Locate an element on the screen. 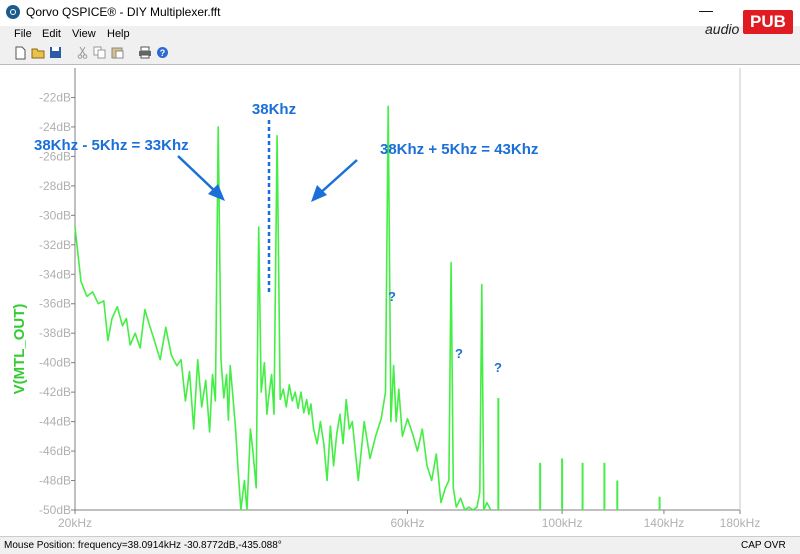  y-tick-label: -22dB is located at coordinates (55, 97).